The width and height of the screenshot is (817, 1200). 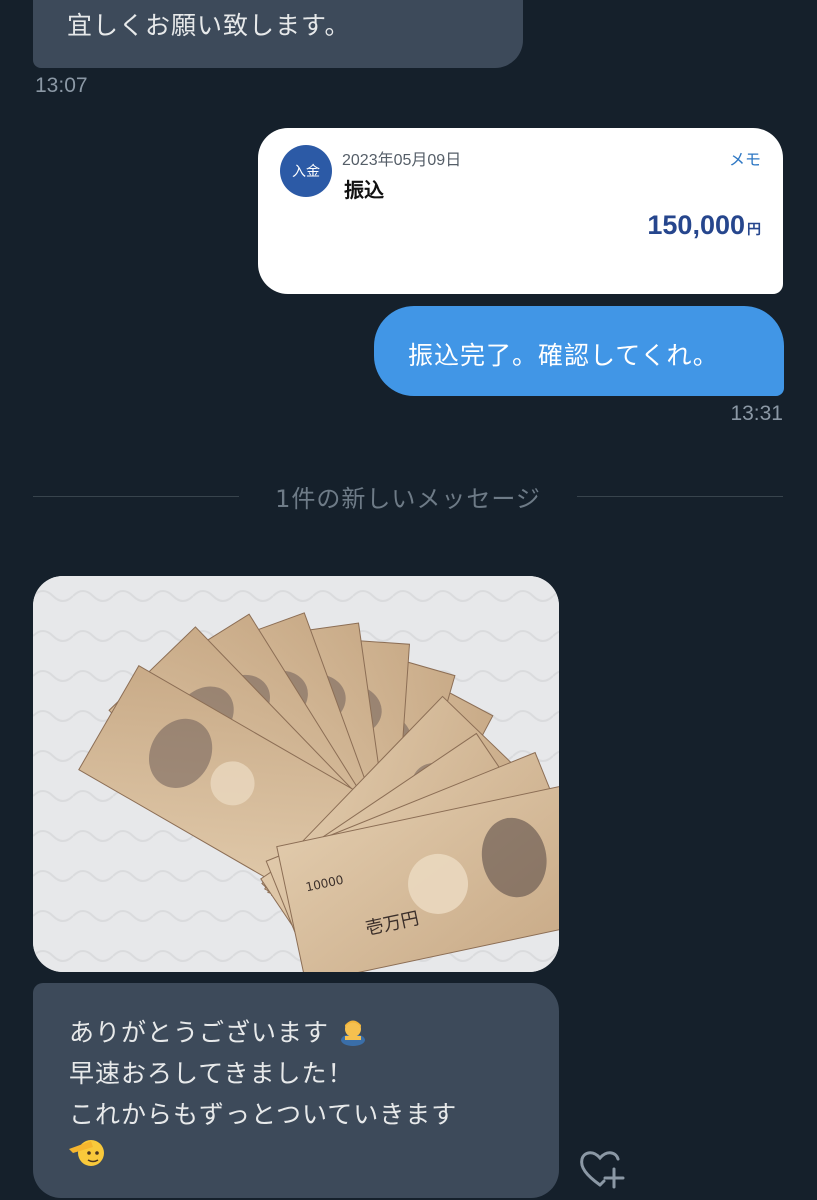 I want to click on message-text: 早速おろしてきました！, so click(x=211, y=1073).